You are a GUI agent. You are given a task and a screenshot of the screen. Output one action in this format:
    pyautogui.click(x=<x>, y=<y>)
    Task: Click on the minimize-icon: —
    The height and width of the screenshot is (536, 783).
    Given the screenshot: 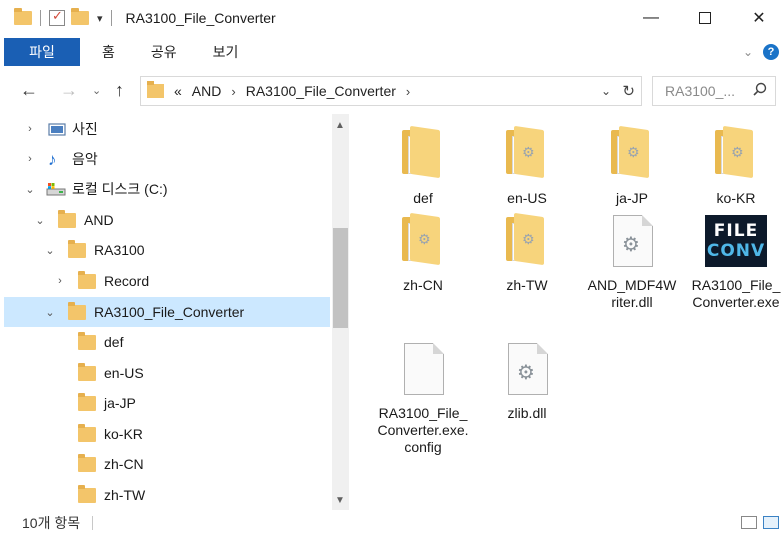 What is the action you would take?
    pyautogui.click(x=651, y=17)
    